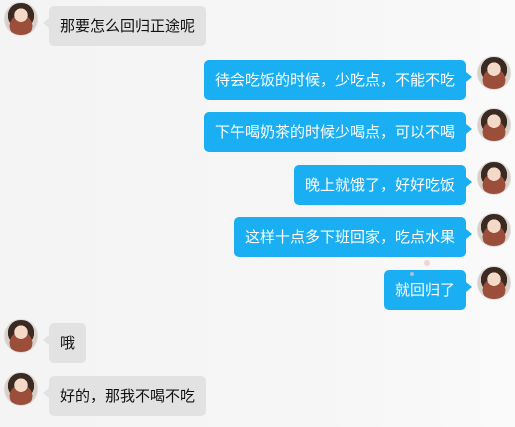  What do you see at coordinates (383, 185) in the screenshot?
I see `message-bubble-sent: 晚上就饿了，好好吃饭` at bounding box center [383, 185].